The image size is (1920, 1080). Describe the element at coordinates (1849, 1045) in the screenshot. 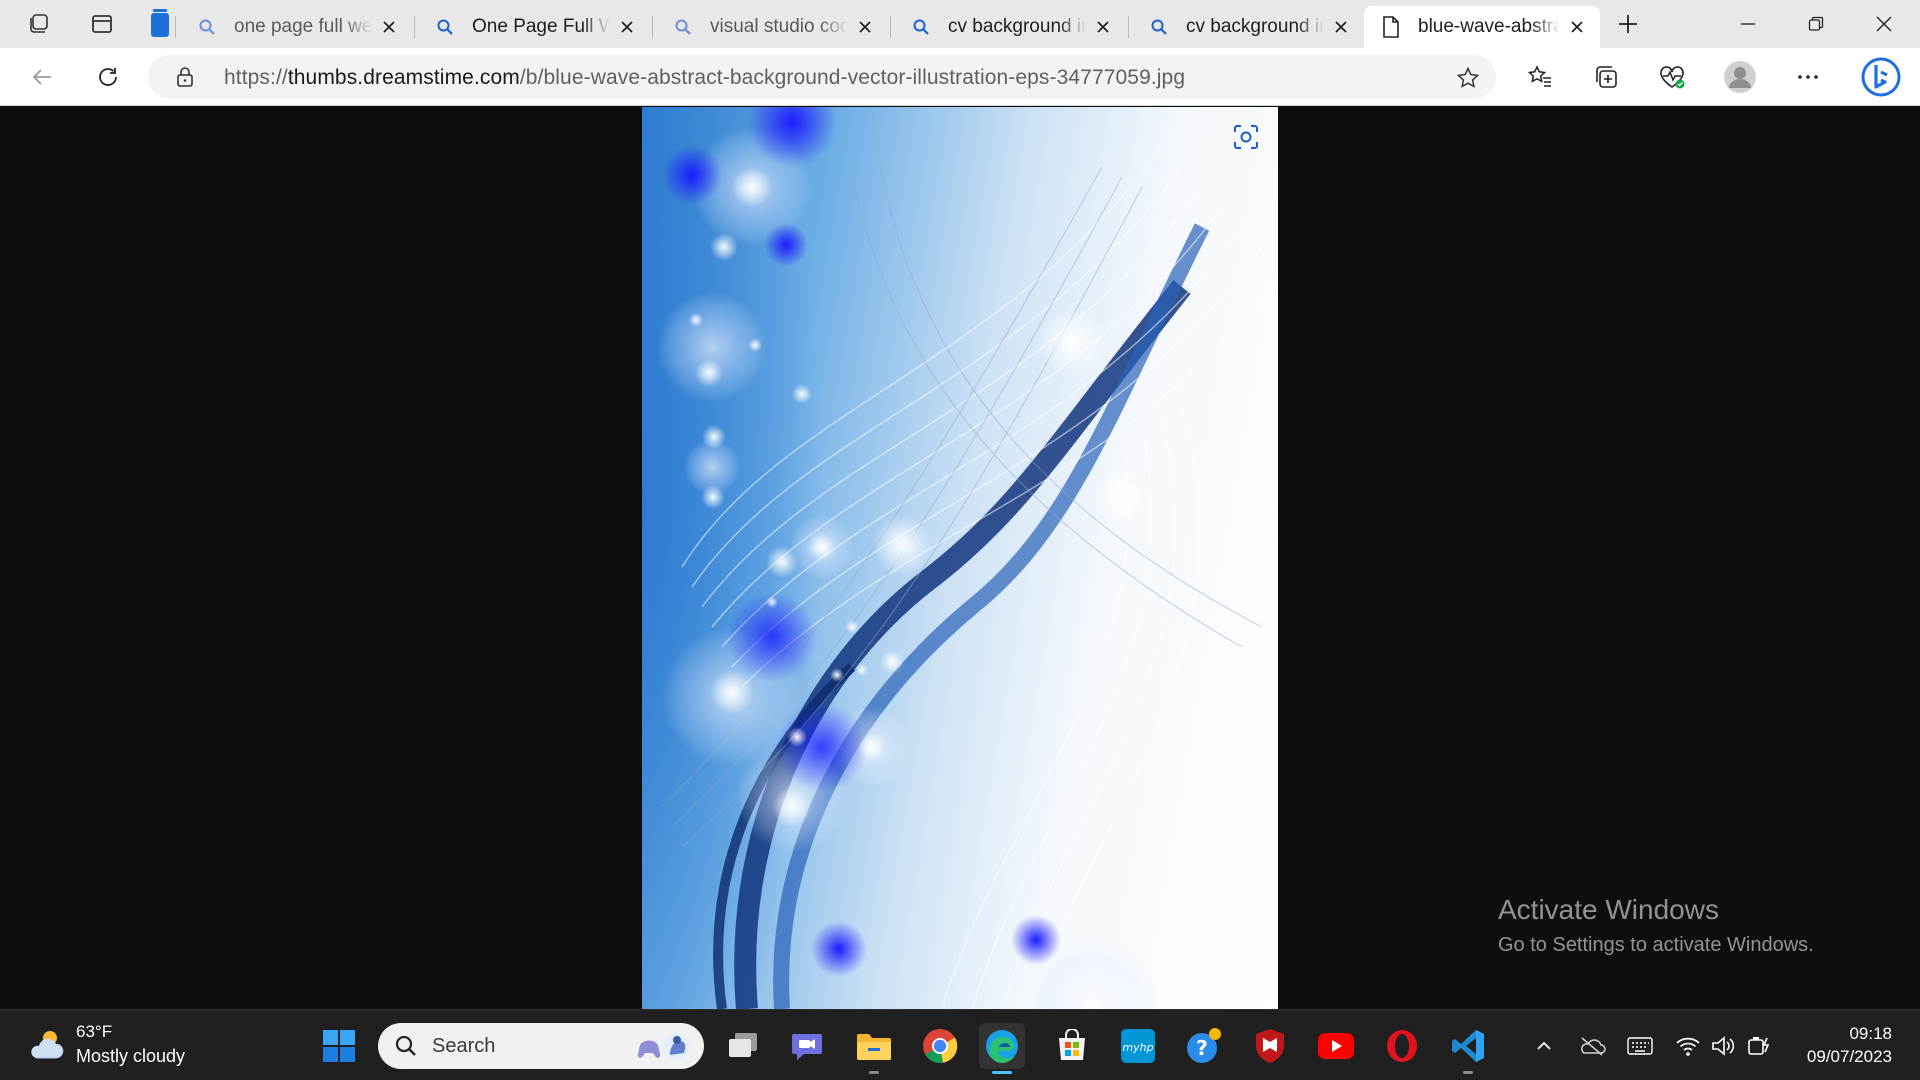

I see `clock: 09:18 09/07/2023` at that location.